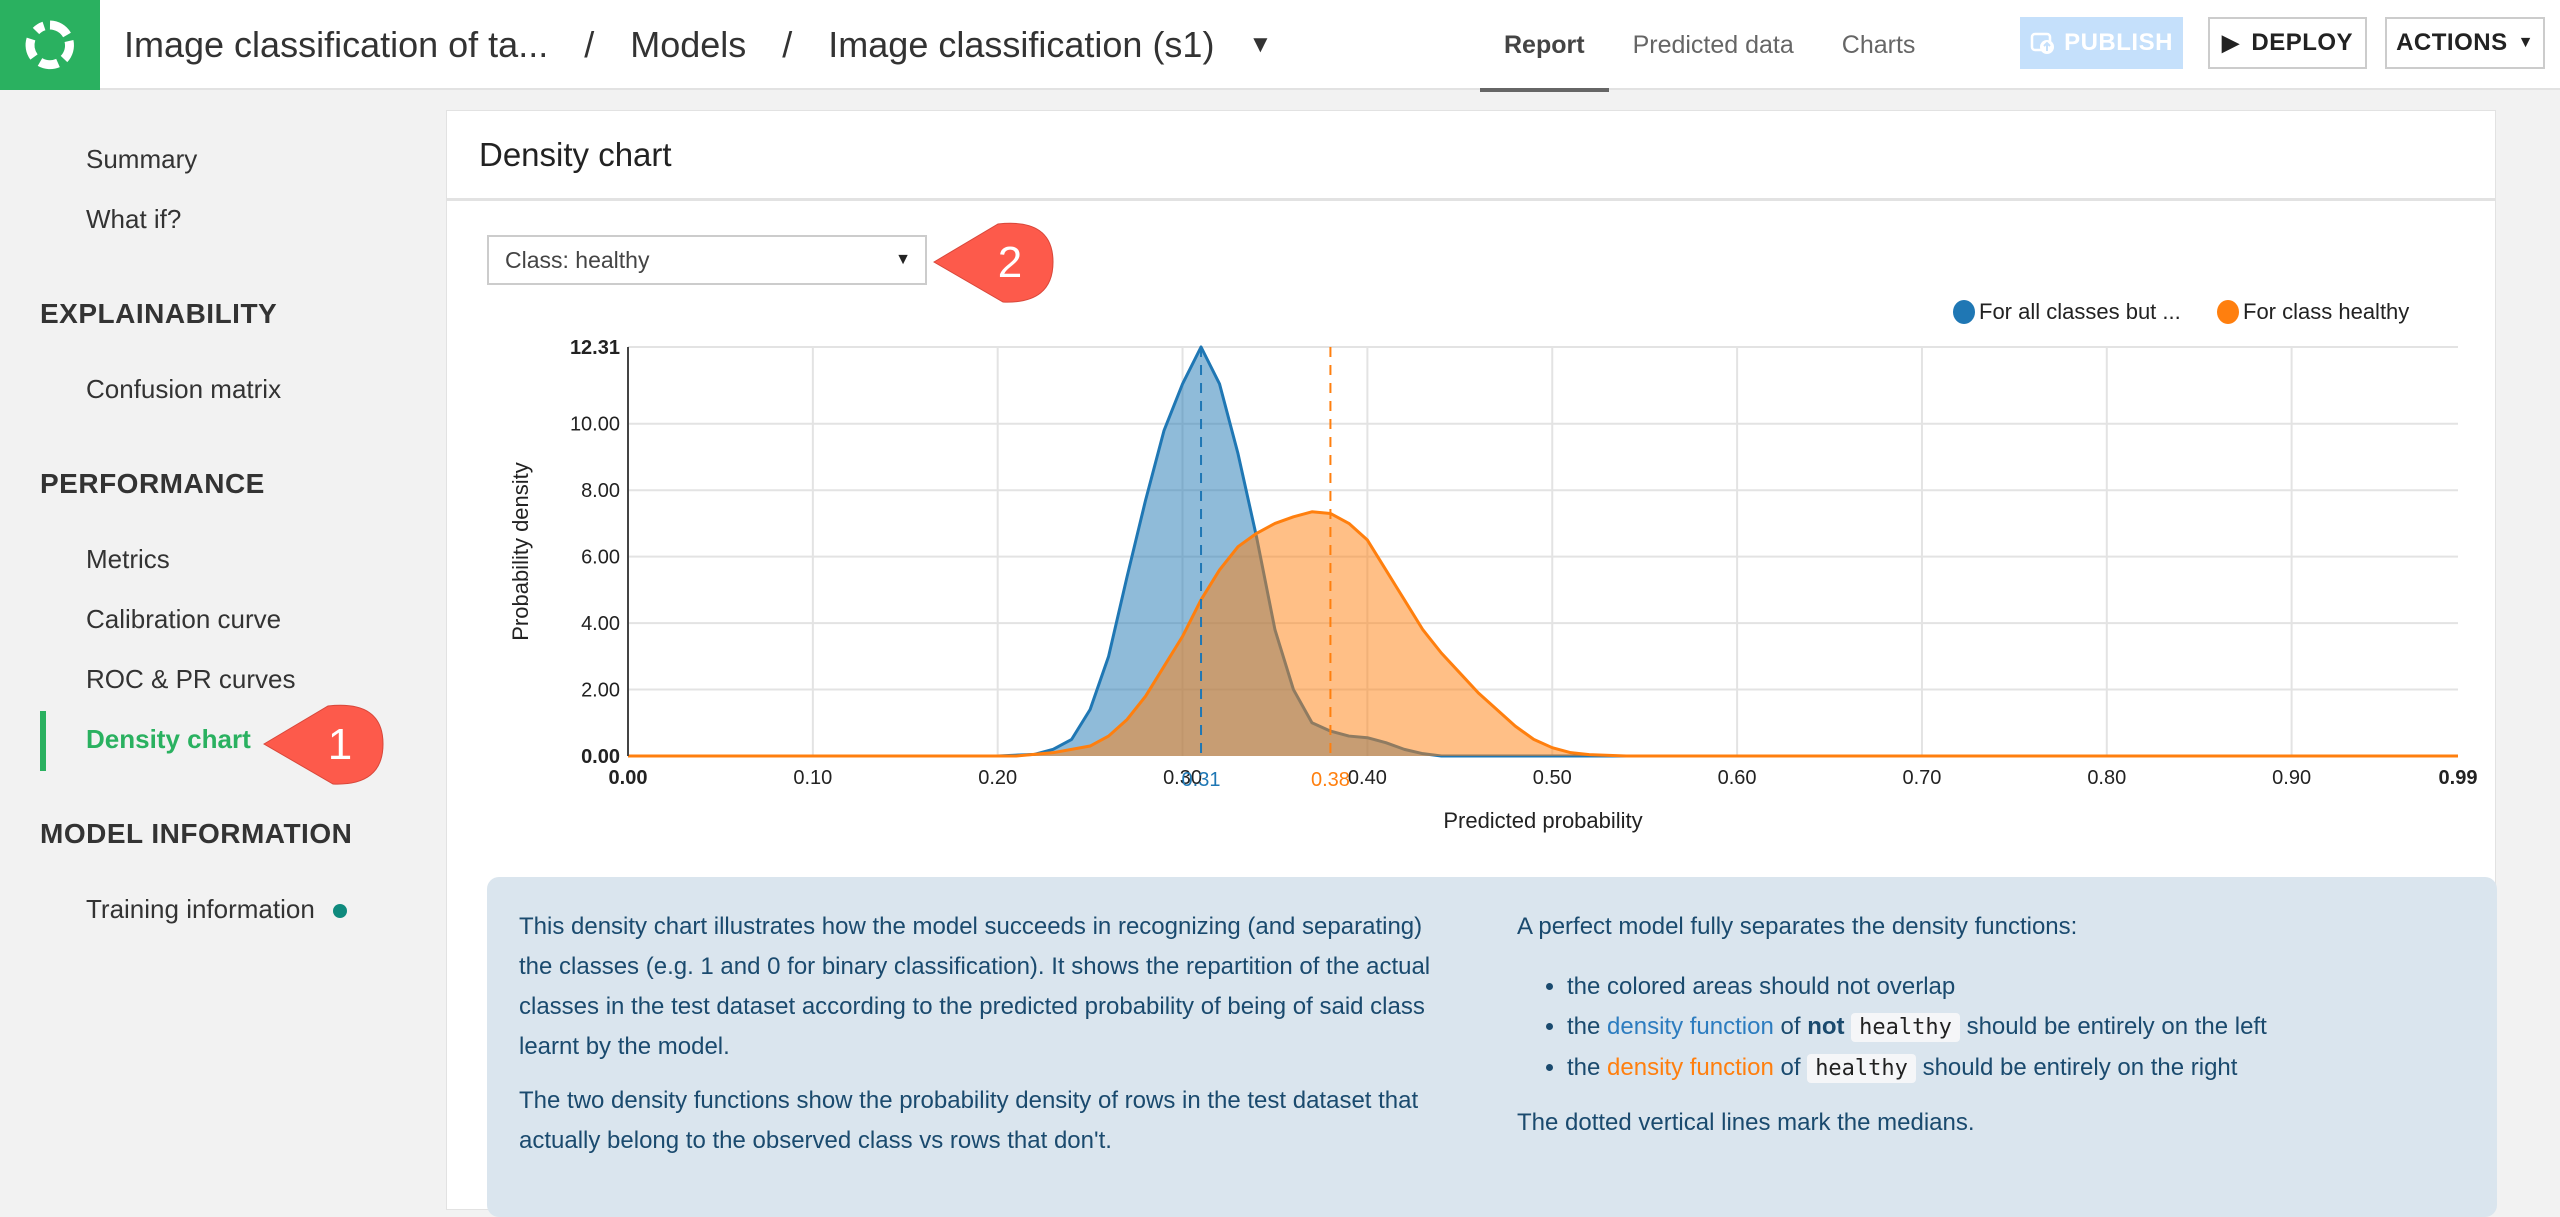  I want to click on section-performance: PERFORMANCE, so click(152, 483).